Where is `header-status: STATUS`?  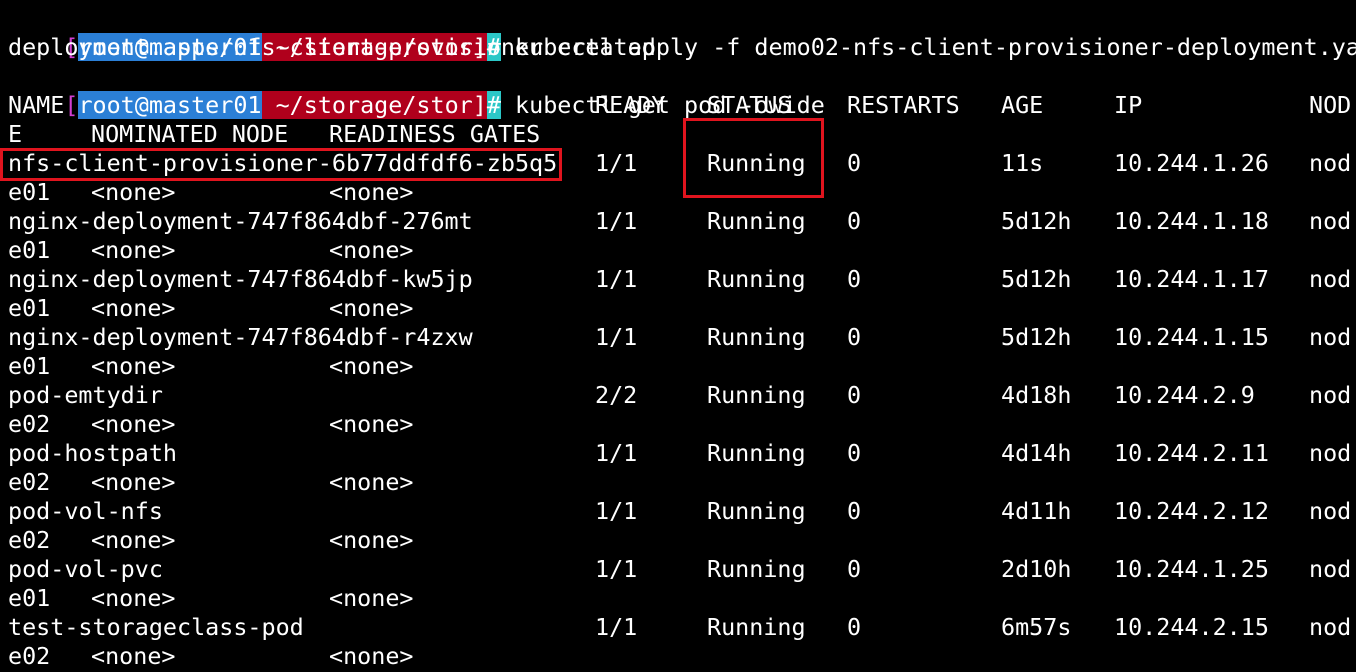
header-status: STATUS is located at coordinates (749, 105).